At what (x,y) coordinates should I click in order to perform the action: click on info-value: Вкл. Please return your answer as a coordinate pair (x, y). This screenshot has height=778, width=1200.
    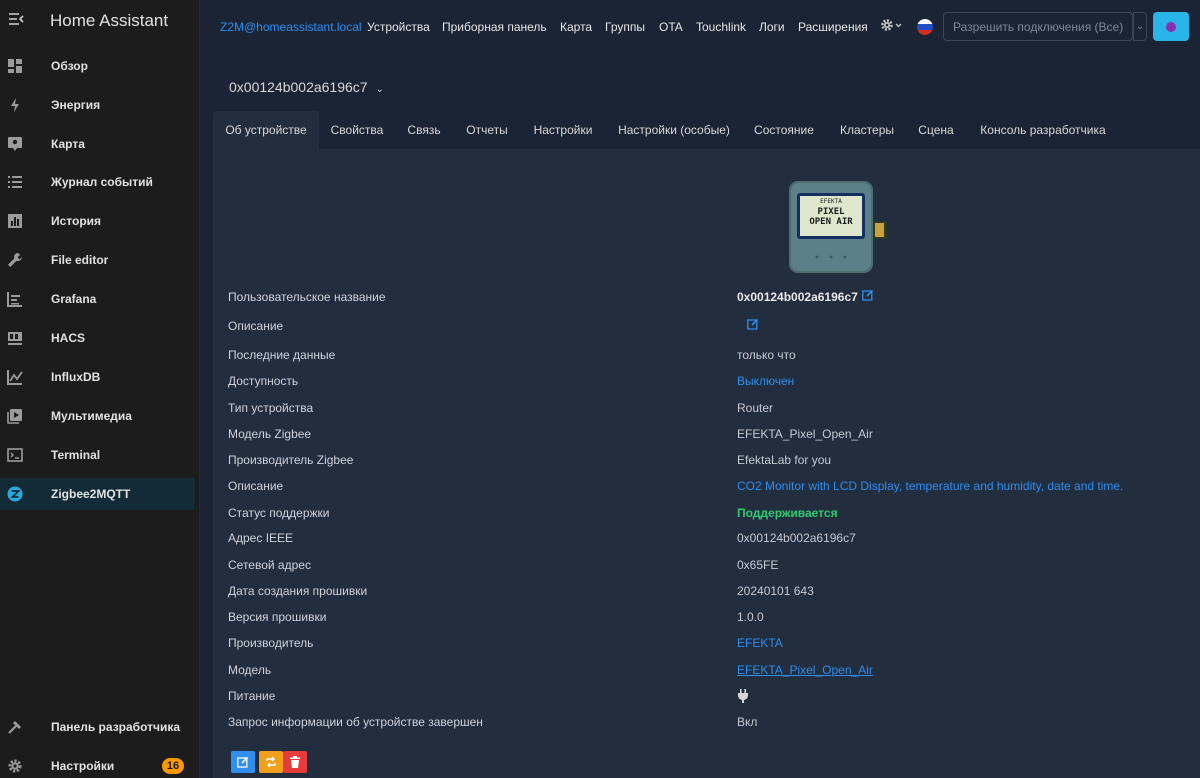
    Looking at the image, I should click on (747, 722).